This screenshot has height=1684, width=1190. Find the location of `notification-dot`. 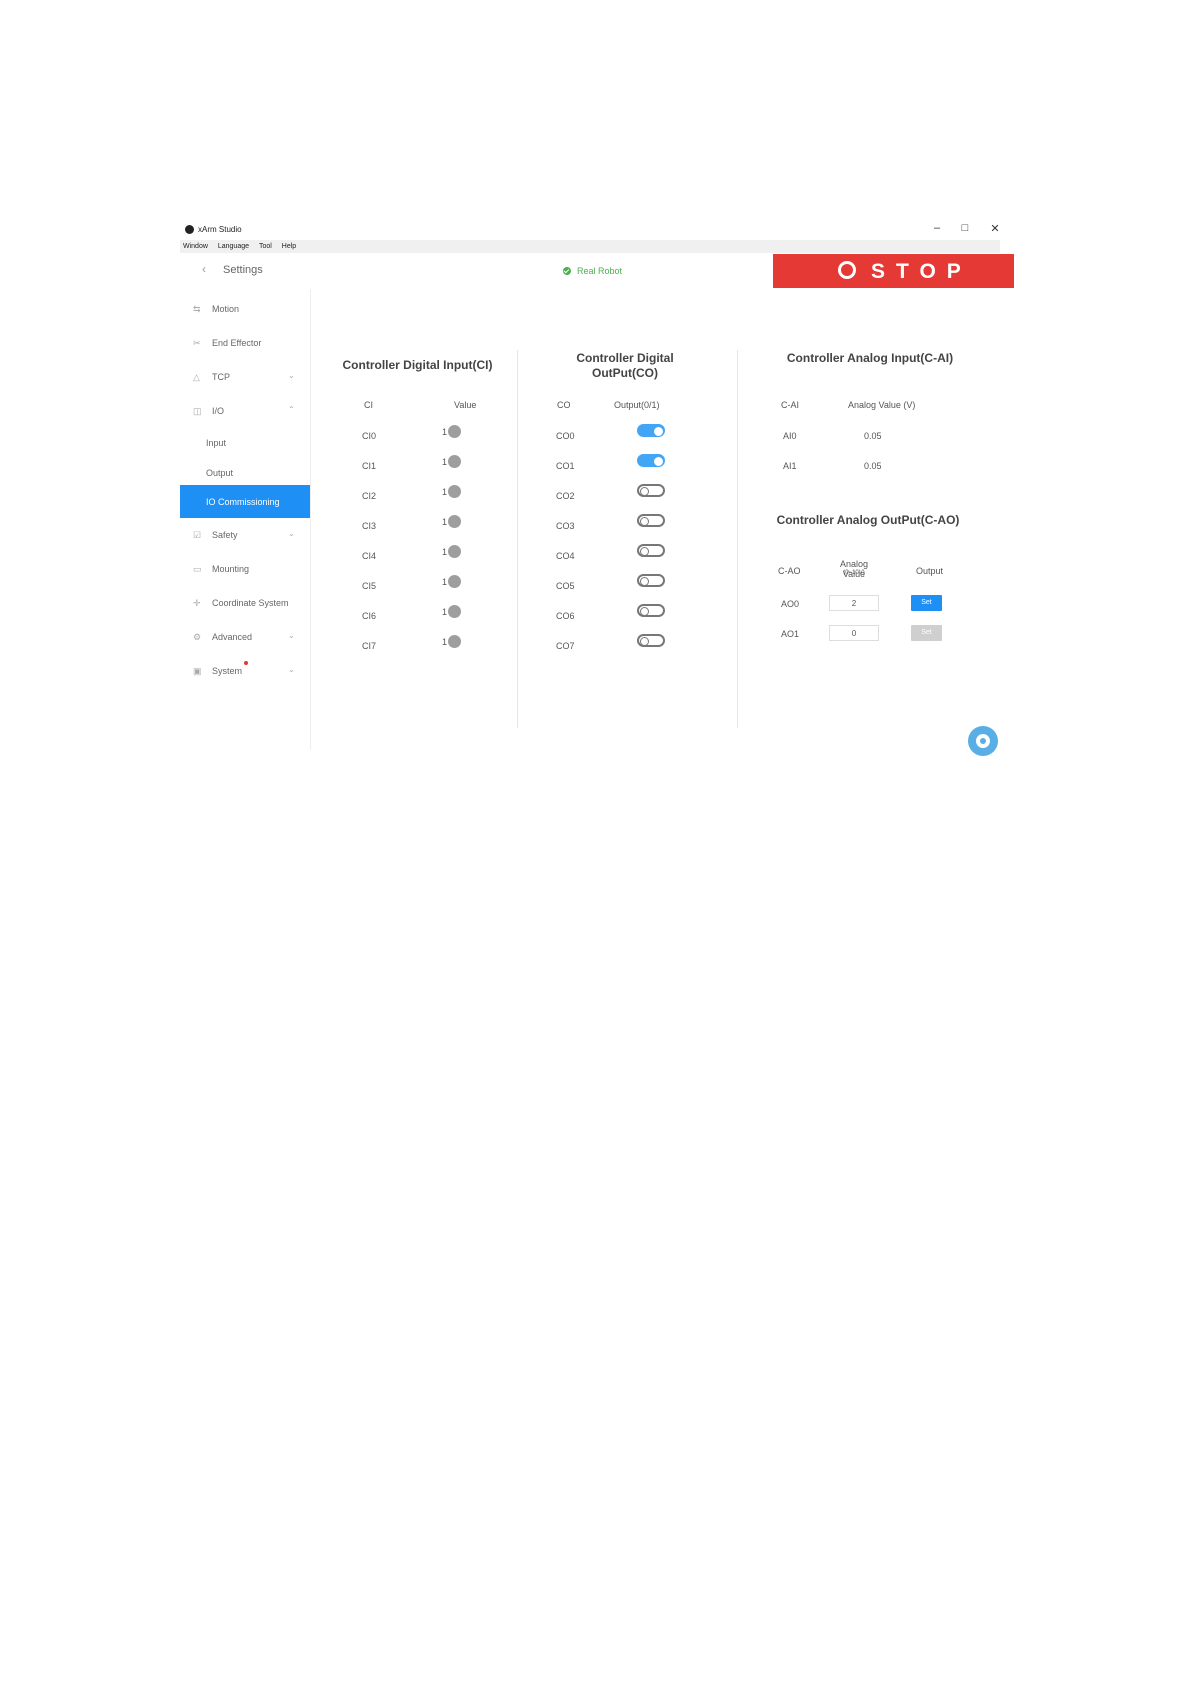

notification-dot is located at coordinates (246, 663).